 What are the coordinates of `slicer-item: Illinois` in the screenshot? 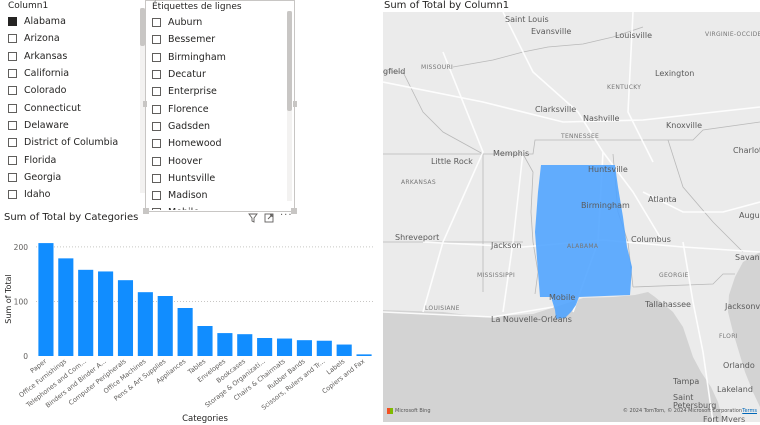 It's located at (73, 204).